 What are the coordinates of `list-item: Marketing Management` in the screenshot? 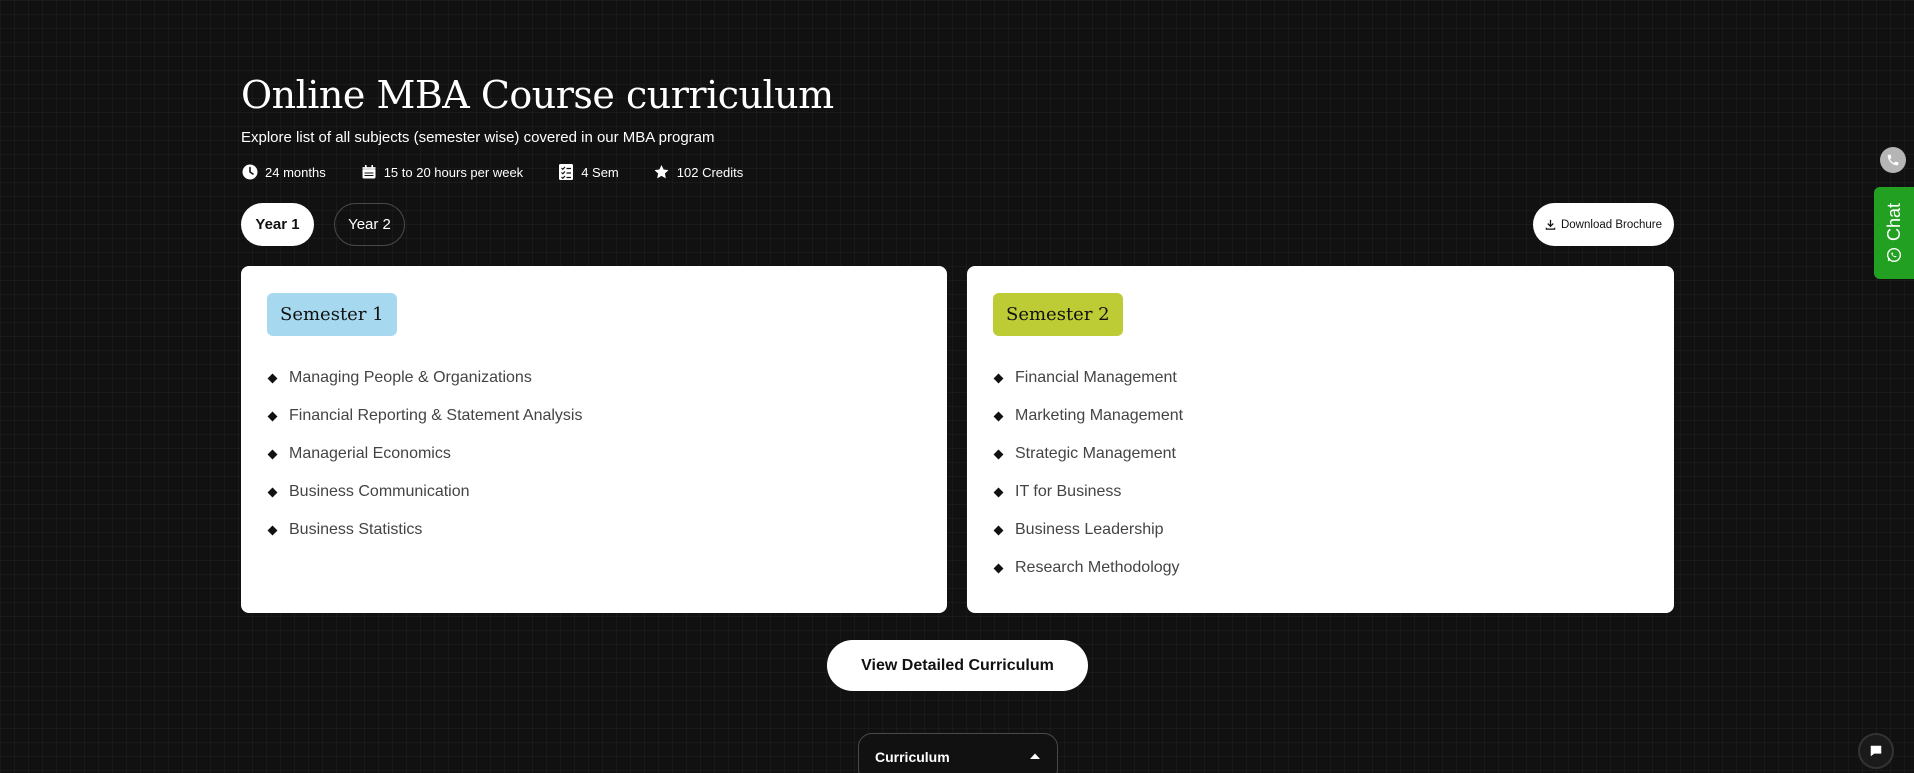 It's located at (1088, 416).